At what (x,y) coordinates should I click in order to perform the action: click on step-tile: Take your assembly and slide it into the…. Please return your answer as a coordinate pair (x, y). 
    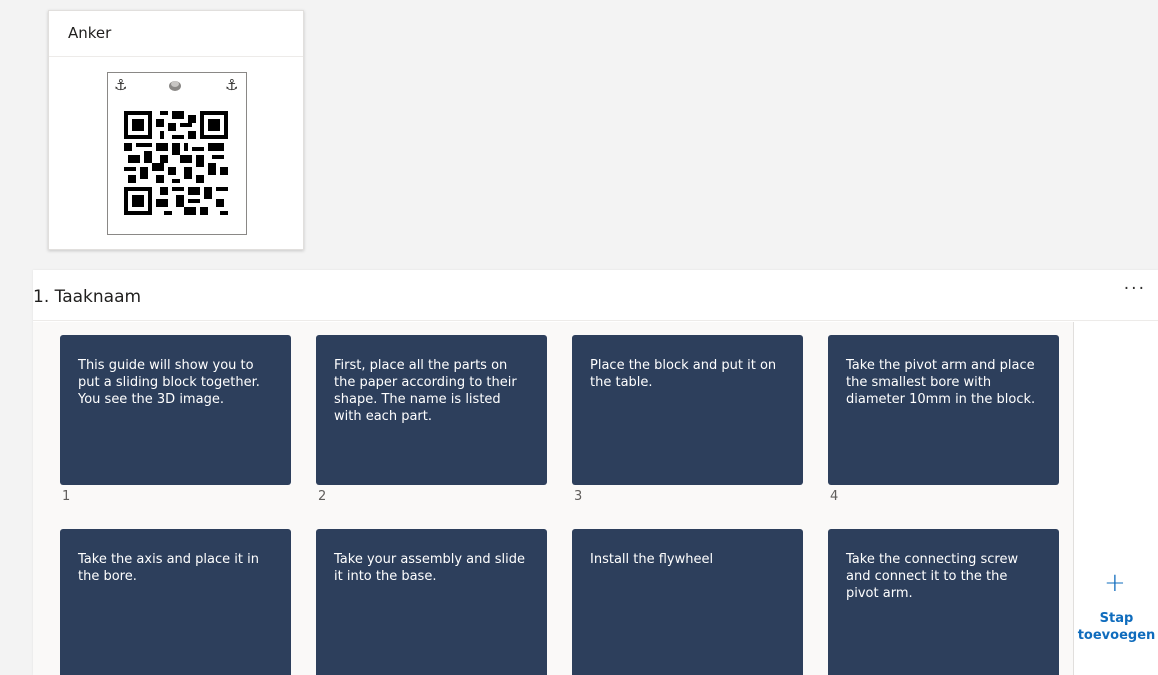
    Looking at the image, I should click on (431, 602).